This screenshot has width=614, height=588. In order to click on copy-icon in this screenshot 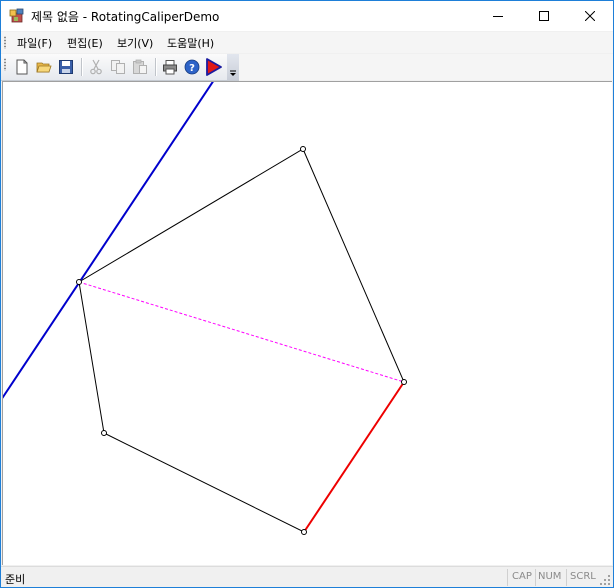, I will do `click(118, 67)`.